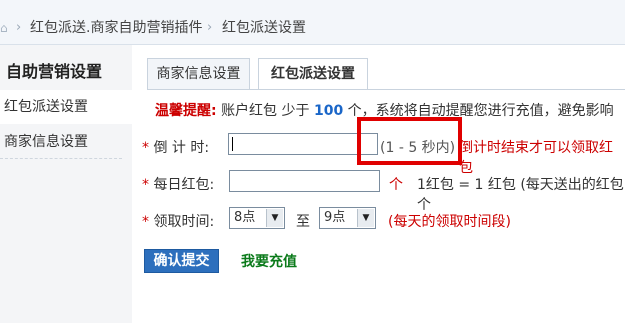 The image size is (625, 323). Describe the element at coordinates (386, 89) in the screenshot. I see `tab-divider` at that location.